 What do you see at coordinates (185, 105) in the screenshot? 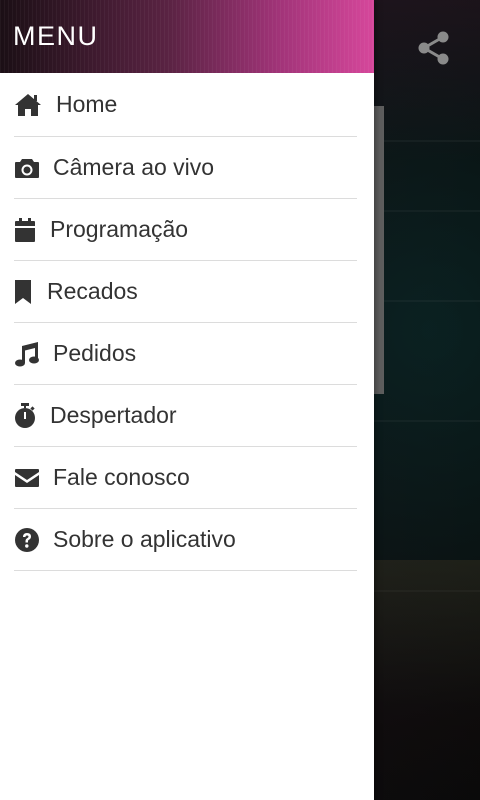
I see `menu-item-home: Home` at bounding box center [185, 105].